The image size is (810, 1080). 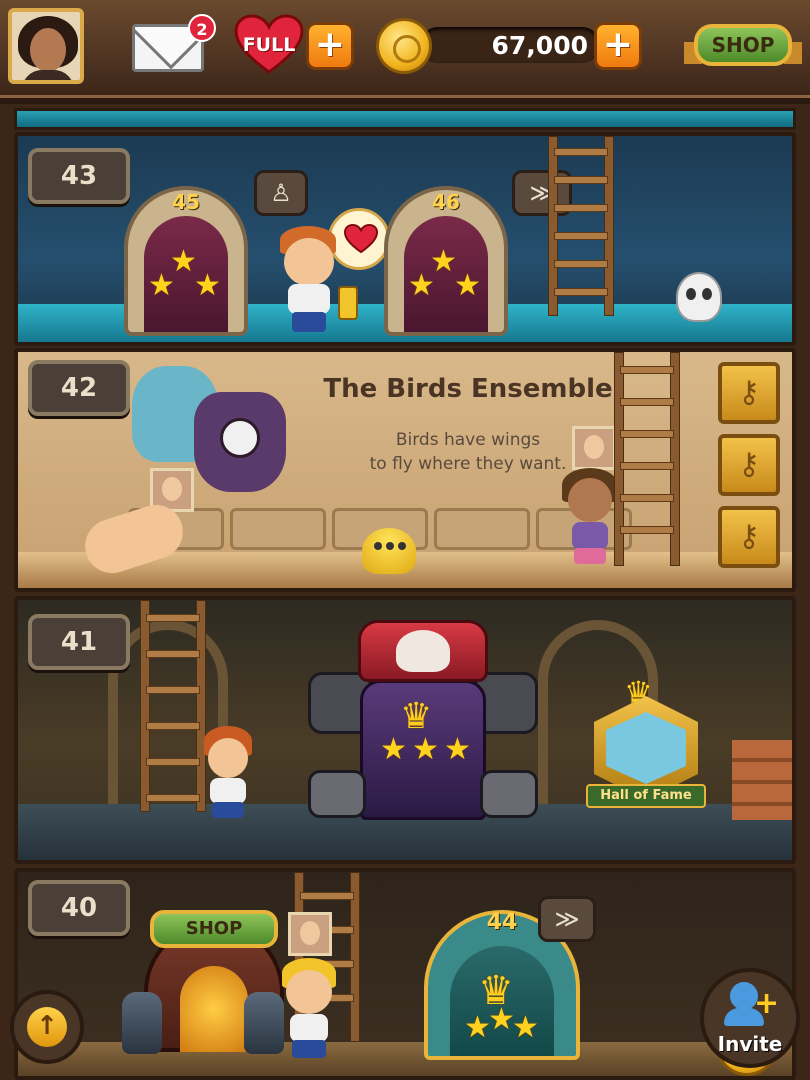 What do you see at coordinates (468, 389) in the screenshot?
I see `level-title: The Birds Ensemble` at bounding box center [468, 389].